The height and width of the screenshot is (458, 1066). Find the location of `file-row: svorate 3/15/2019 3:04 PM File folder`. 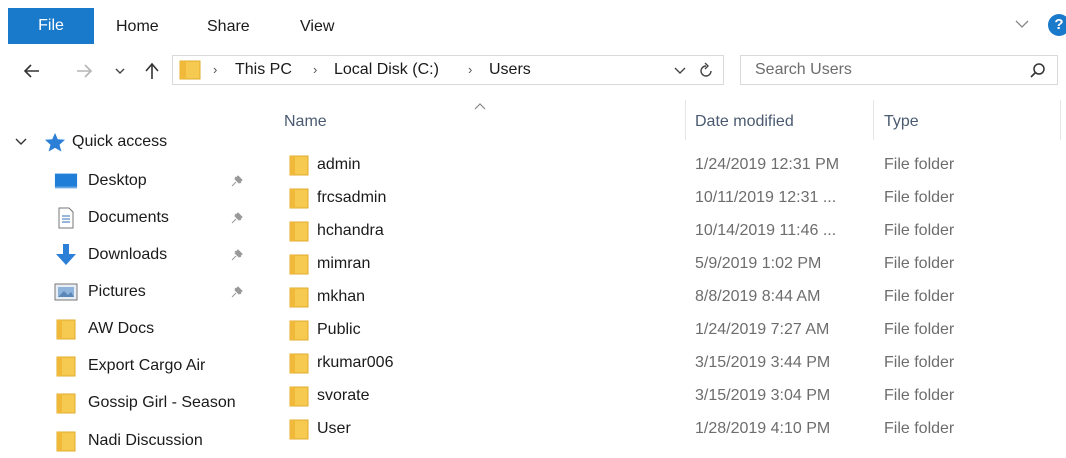

file-row: svorate 3/15/2019 3:04 PM File folder is located at coordinates (668, 395).